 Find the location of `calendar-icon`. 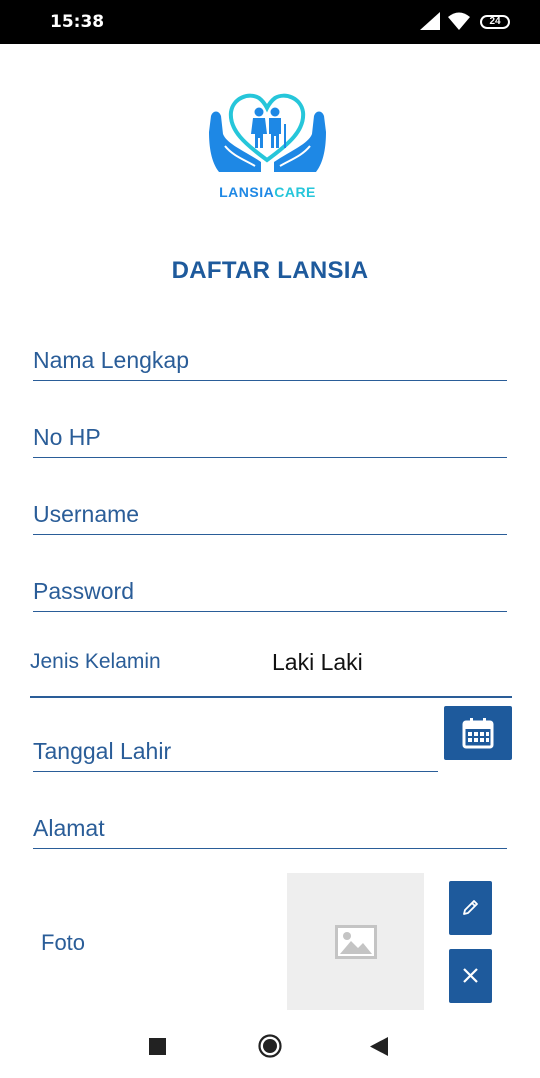

calendar-icon is located at coordinates (478, 733).